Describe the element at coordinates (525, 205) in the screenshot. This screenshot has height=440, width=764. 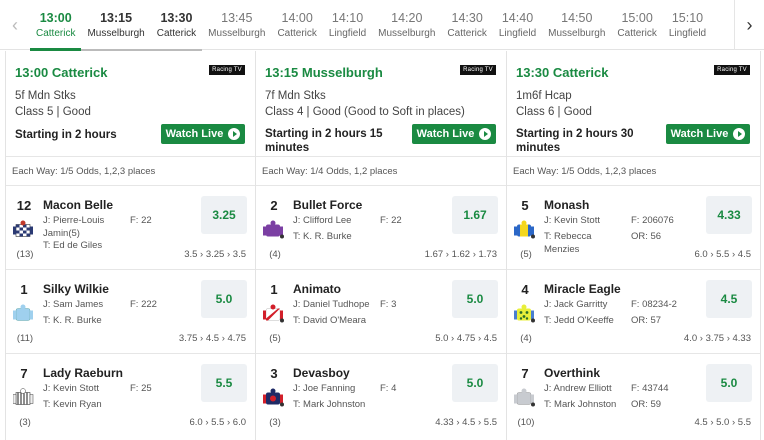
I see `runner-number: 5` at that location.